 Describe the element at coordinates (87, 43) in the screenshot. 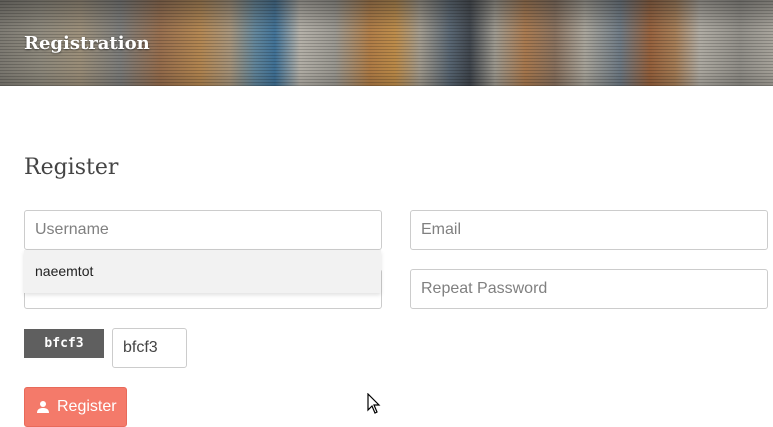

I see `banner-title: Registration` at that location.